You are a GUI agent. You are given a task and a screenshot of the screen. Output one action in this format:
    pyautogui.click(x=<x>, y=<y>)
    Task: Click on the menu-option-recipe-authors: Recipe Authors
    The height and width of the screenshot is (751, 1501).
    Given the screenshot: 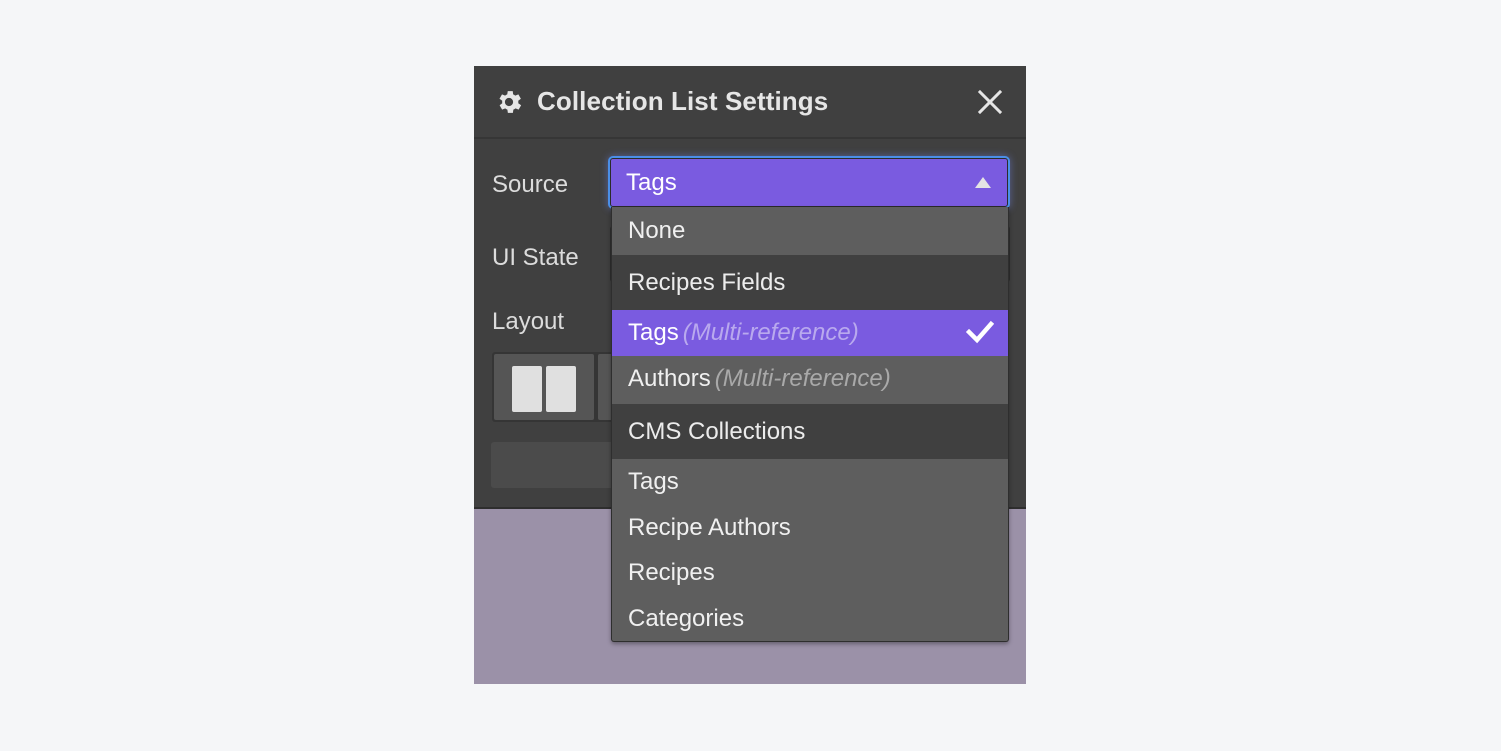 What is the action you would take?
    pyautogui.click(x=810, y=528)
    